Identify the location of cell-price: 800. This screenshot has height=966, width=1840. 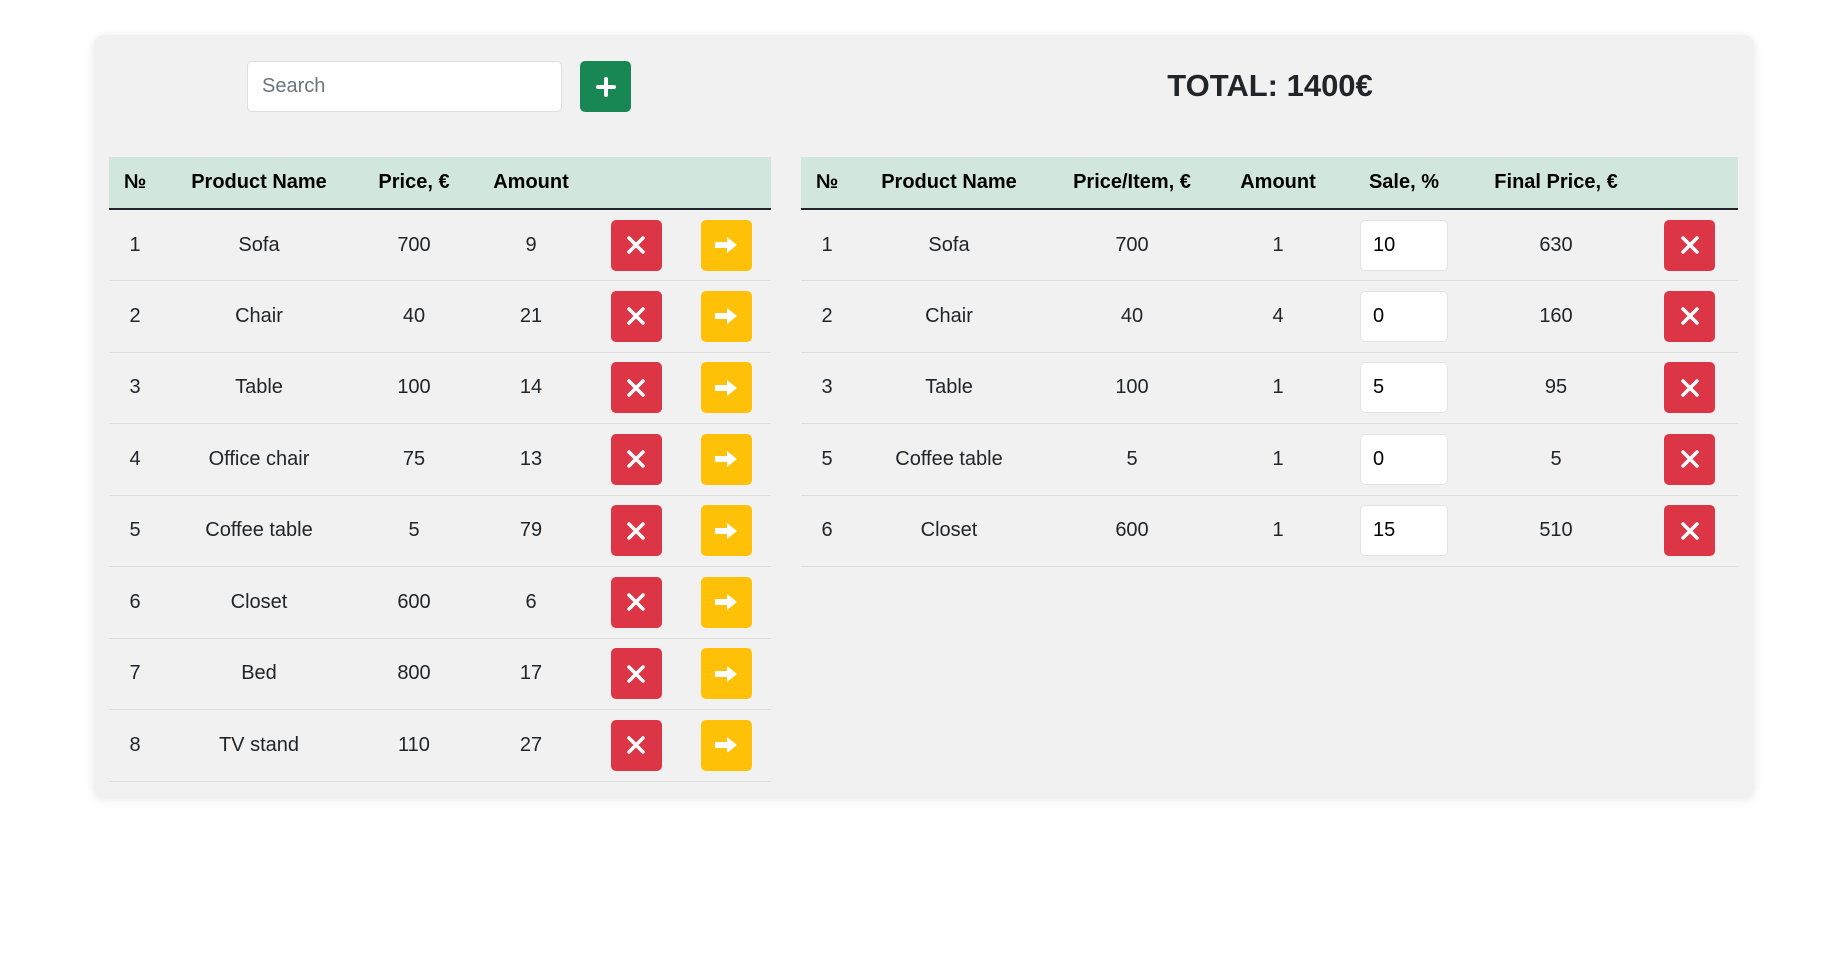
(414, 674).